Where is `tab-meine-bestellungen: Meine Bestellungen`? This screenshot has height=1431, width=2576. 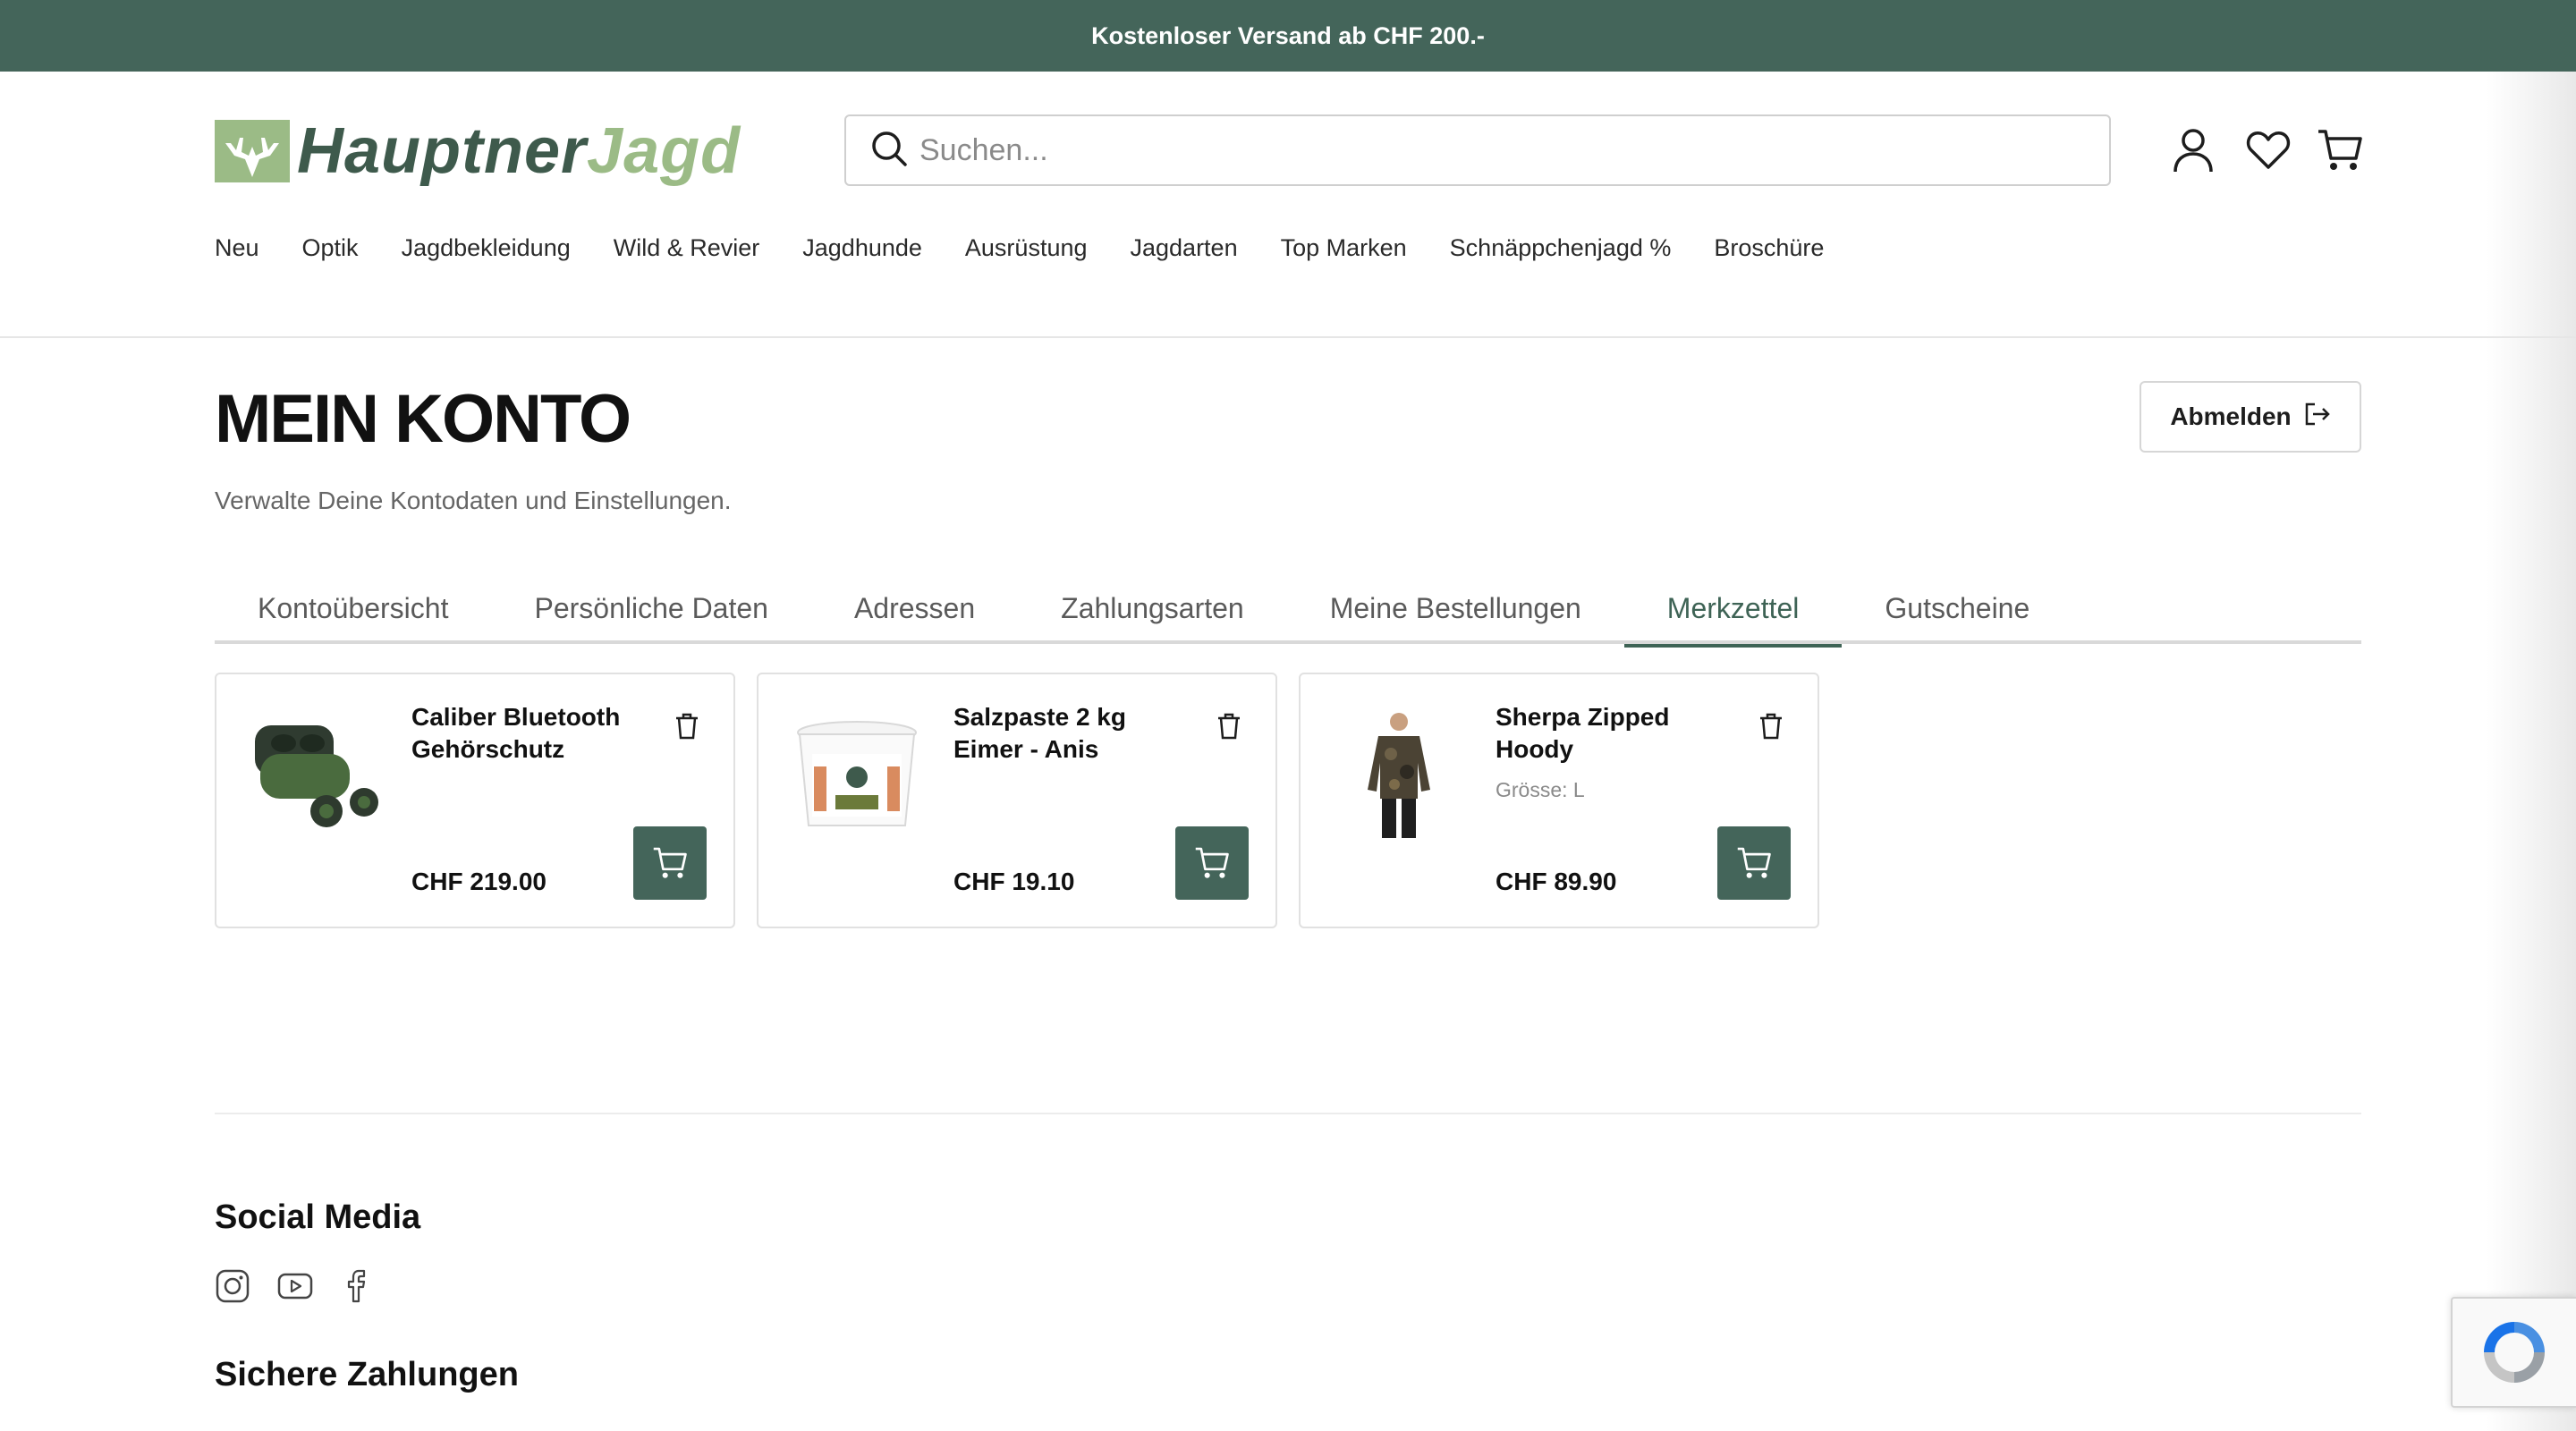
tab-meine-bestellungen: Meine Bestellungen is located at coordinates (1455, 608).